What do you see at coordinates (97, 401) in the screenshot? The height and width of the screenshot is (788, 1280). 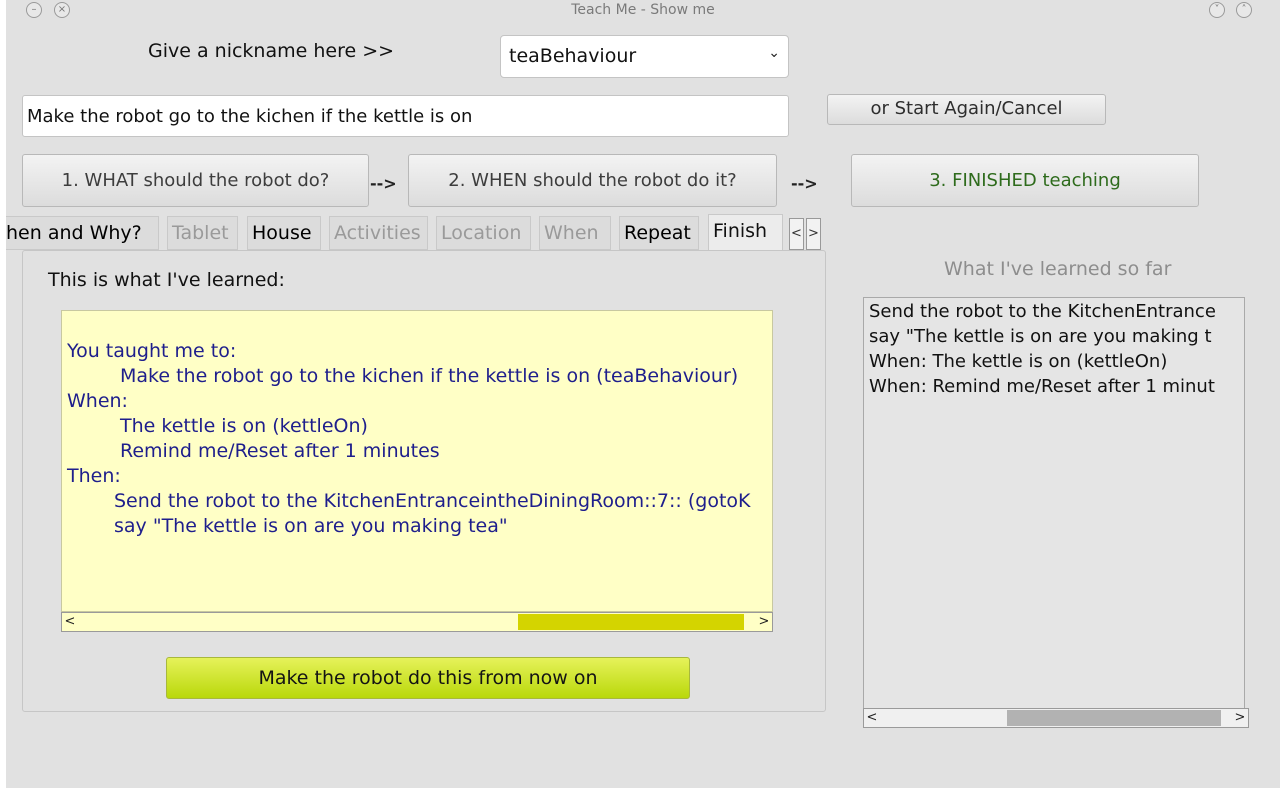 I see `summary-line: When:` at bounding box center [97, 401].